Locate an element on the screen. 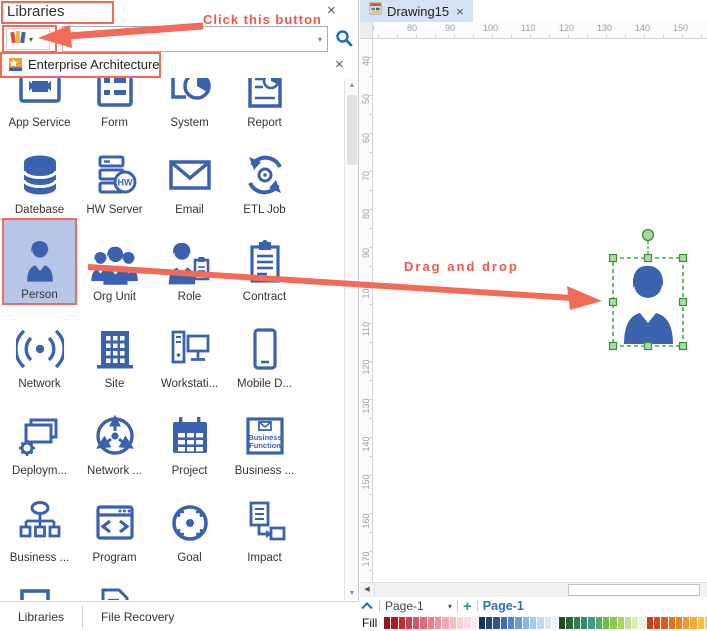  horizontal-scrollbar: ◀ is located at coordinates (533, 589).